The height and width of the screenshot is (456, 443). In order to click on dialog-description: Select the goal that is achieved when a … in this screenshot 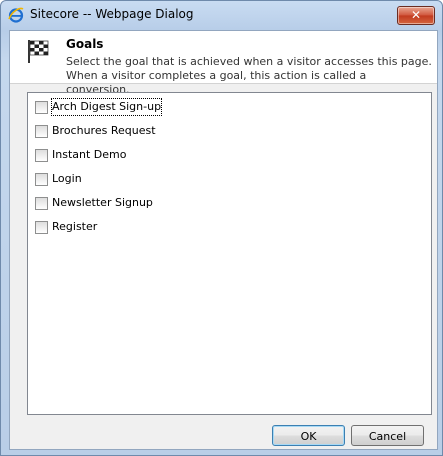, I will do `click(249, 75)`.